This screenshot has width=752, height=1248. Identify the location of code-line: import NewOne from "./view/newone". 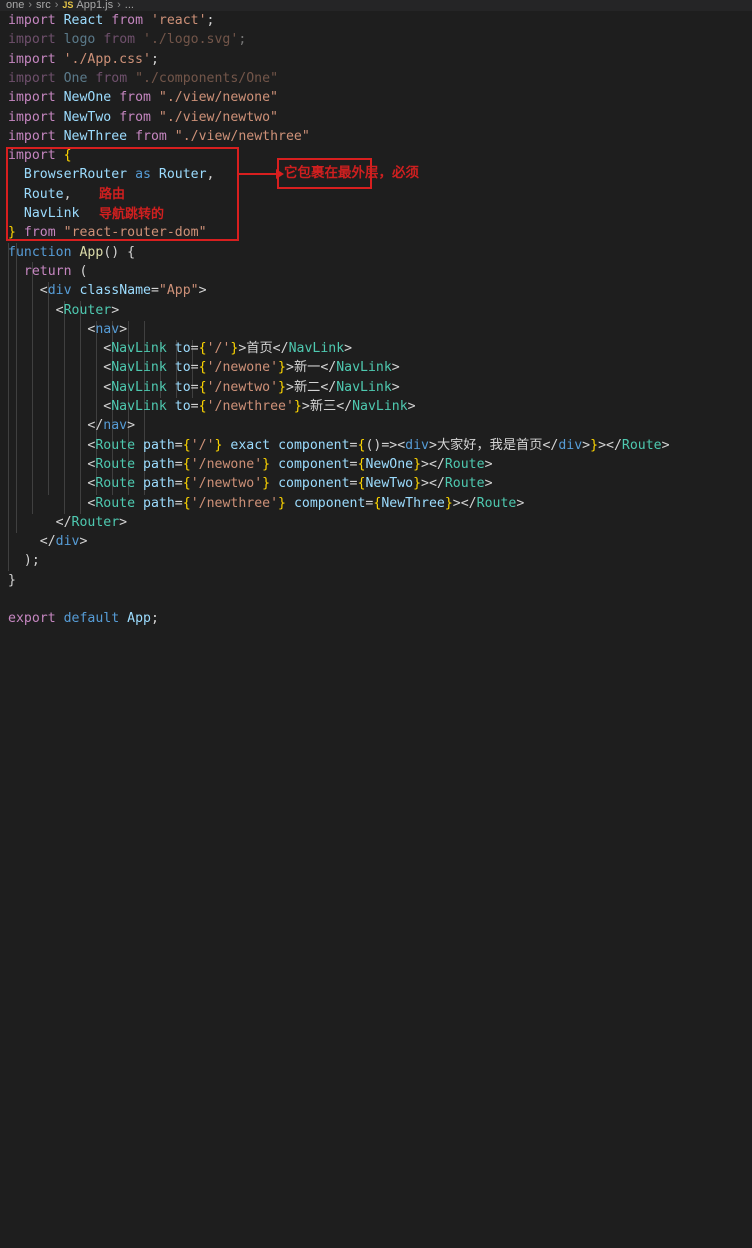
(139, 97).